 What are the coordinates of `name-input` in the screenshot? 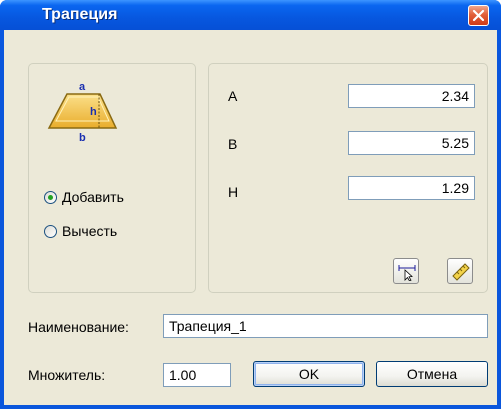 It's located at (325, 326).